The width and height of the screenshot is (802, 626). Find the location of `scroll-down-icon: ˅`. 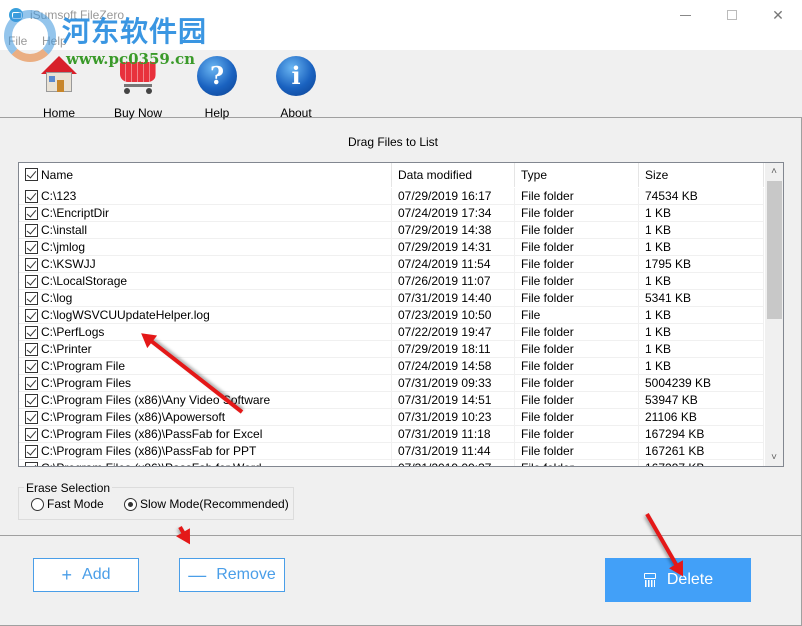

scroll-down-icon: ˅ is located at coordinates (774, 457).